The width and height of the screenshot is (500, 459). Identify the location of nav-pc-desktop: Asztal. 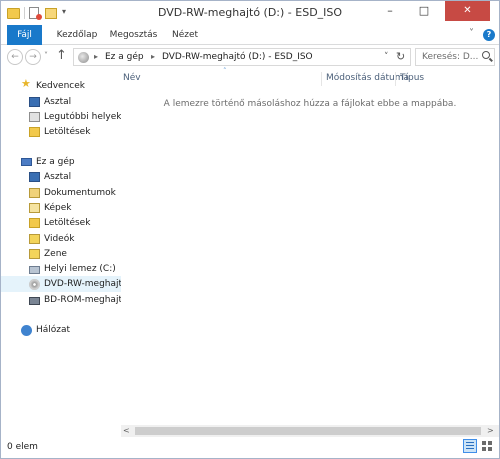
(61, 177).